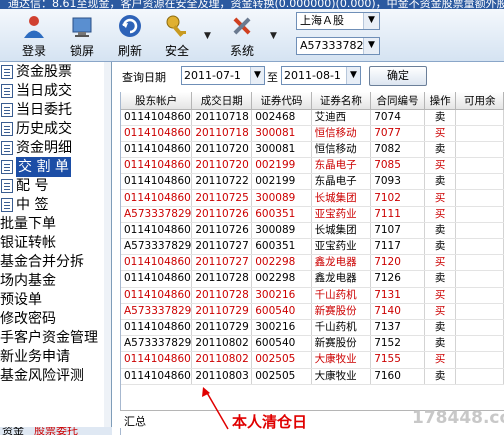 This screenshot has height=435, width=504. I want to click on system-dropdown-arrow-icon: ▼, so click(275, 36).